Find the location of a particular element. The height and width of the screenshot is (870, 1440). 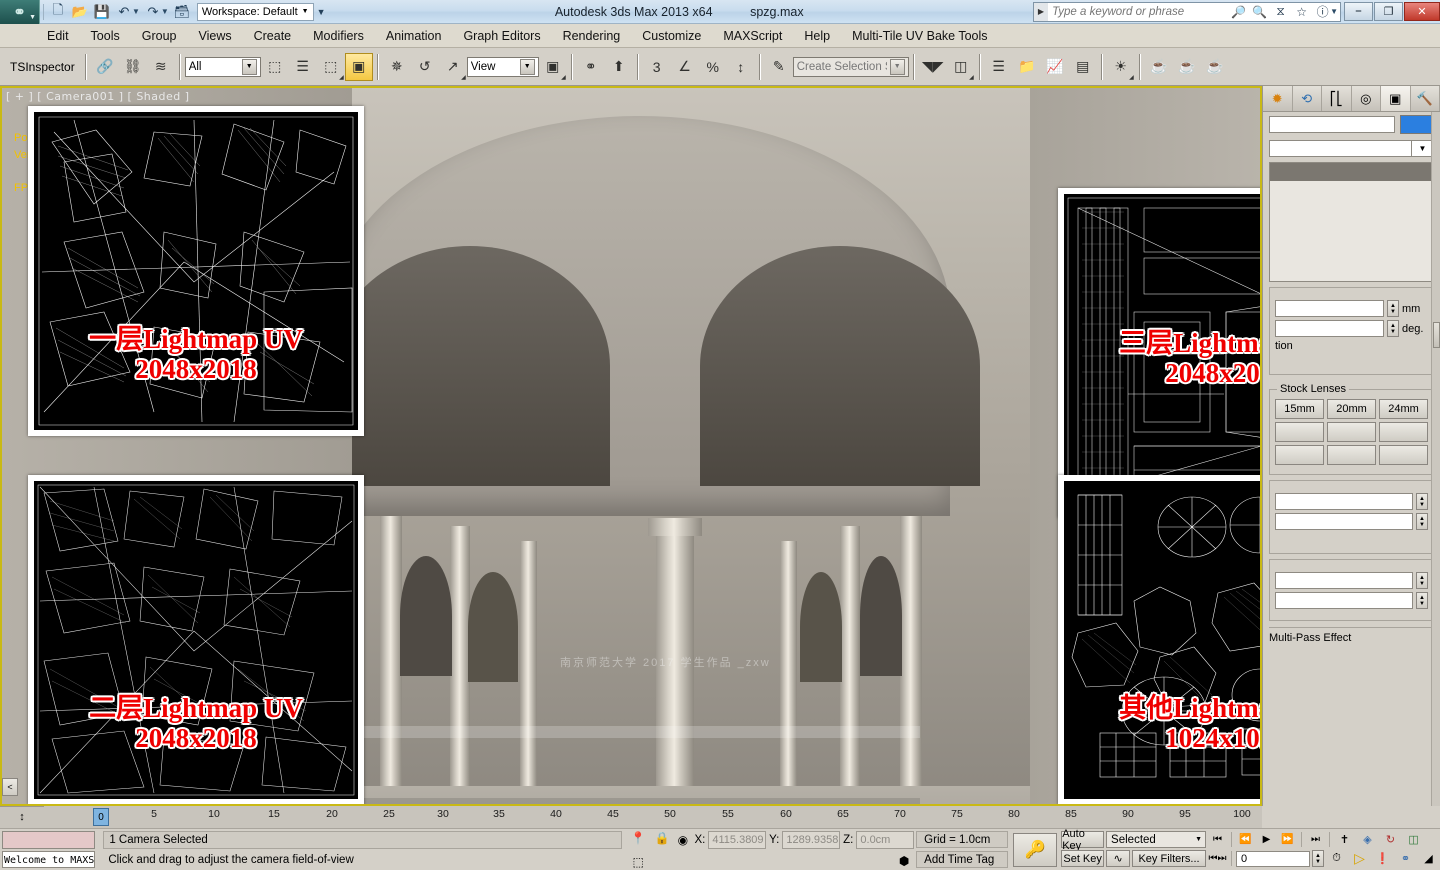

lens-spinner: ▲ ▼ is located at coordinates (1393, 308).